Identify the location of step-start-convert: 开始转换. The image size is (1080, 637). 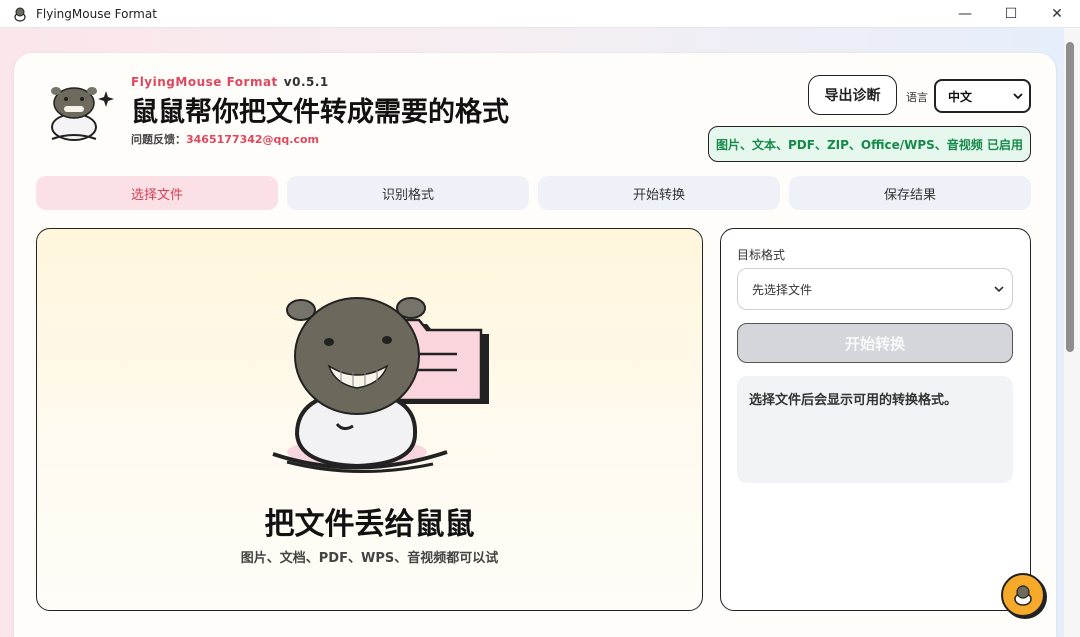
(659, 193).